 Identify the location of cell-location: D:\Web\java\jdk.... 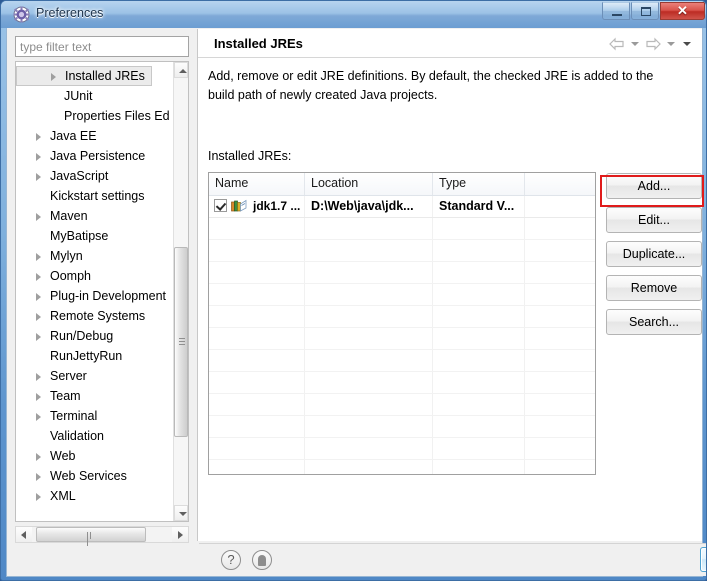
(369, 206).